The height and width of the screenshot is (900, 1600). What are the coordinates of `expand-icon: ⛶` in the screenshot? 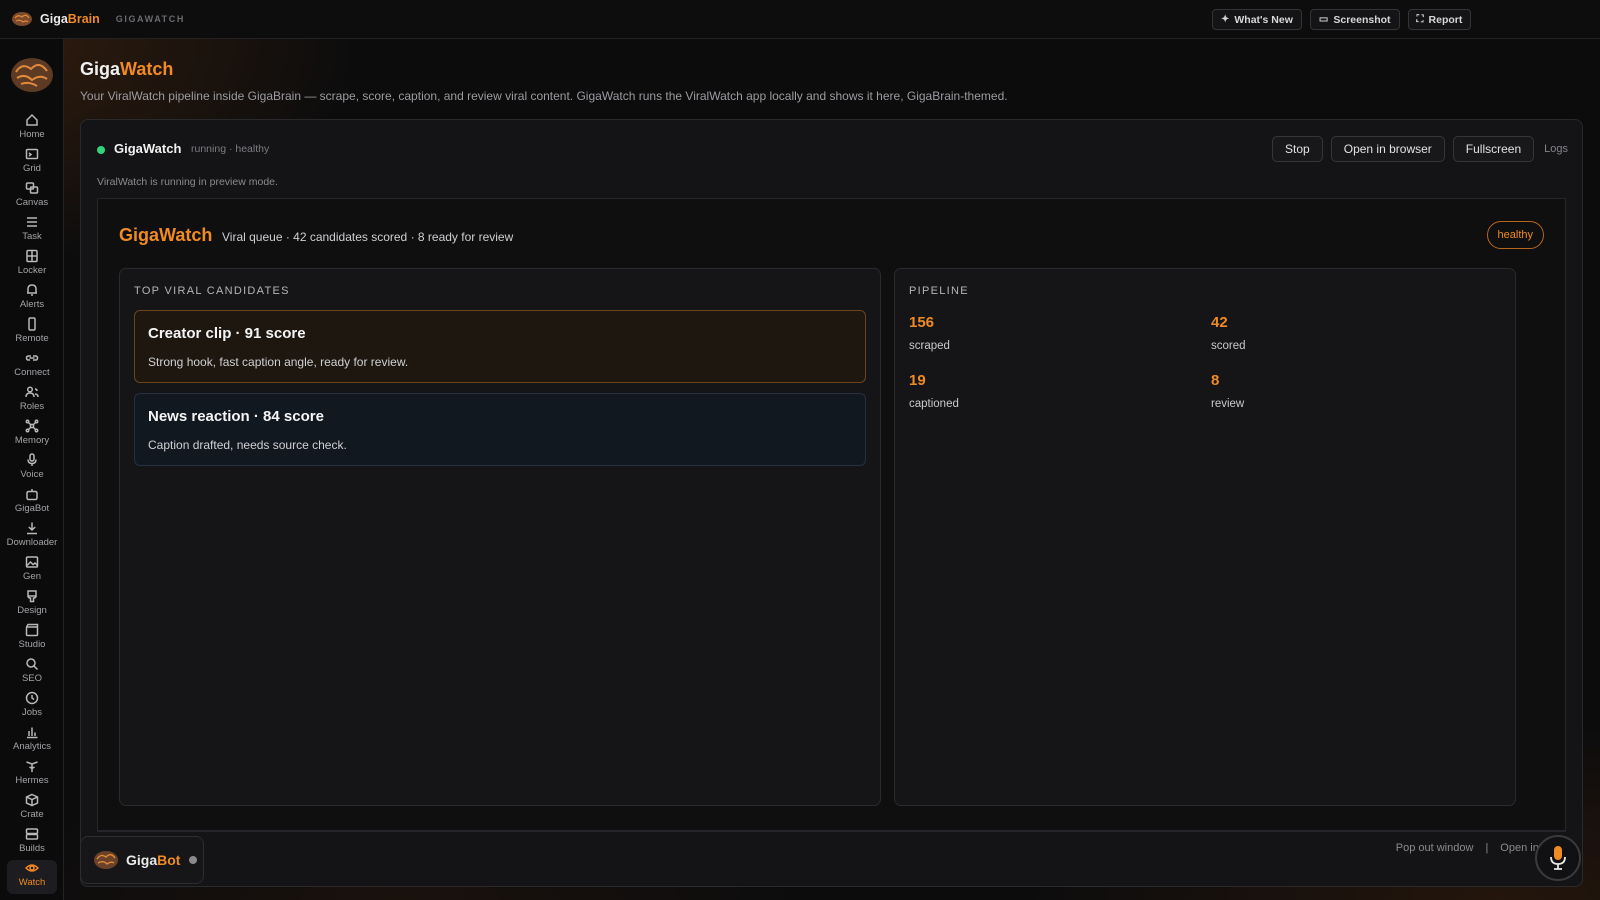 It's located at (1420, 19).